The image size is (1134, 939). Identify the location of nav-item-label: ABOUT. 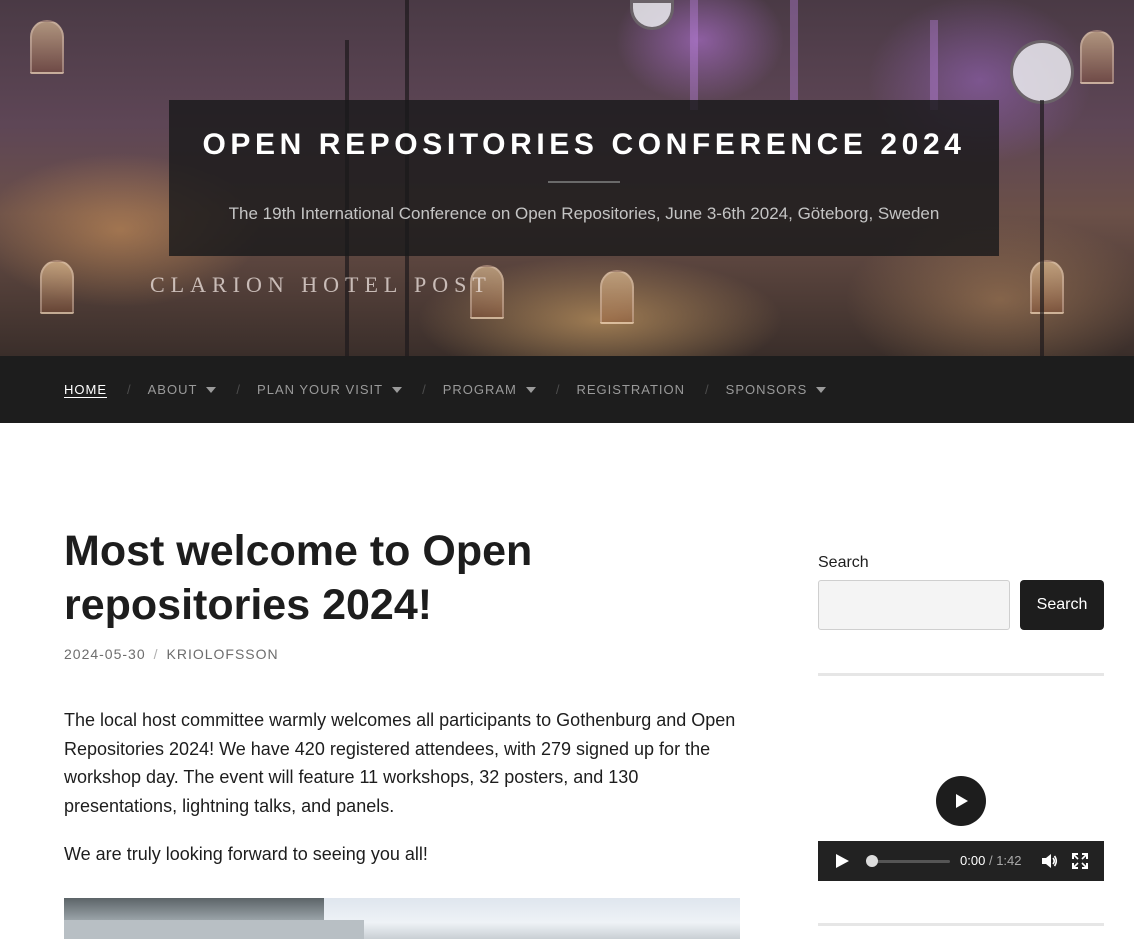
(173, 389).